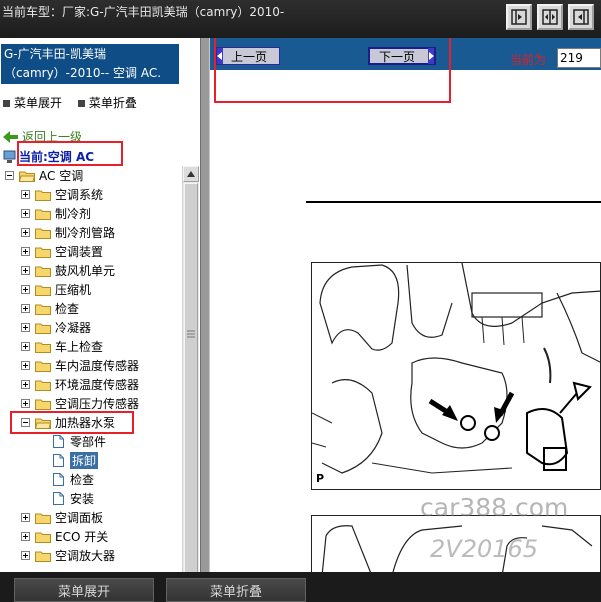  I want to click on hide-sidebar-icon, so click(581, 17).